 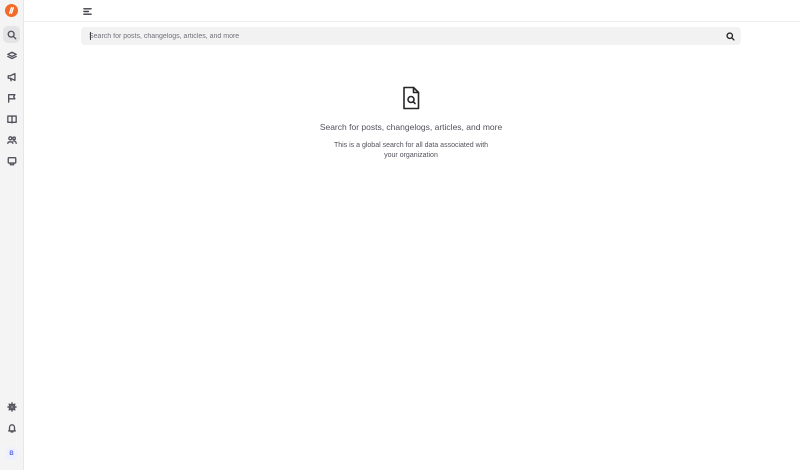 I want to click on search-submit-button, so click(x=730, y=36).